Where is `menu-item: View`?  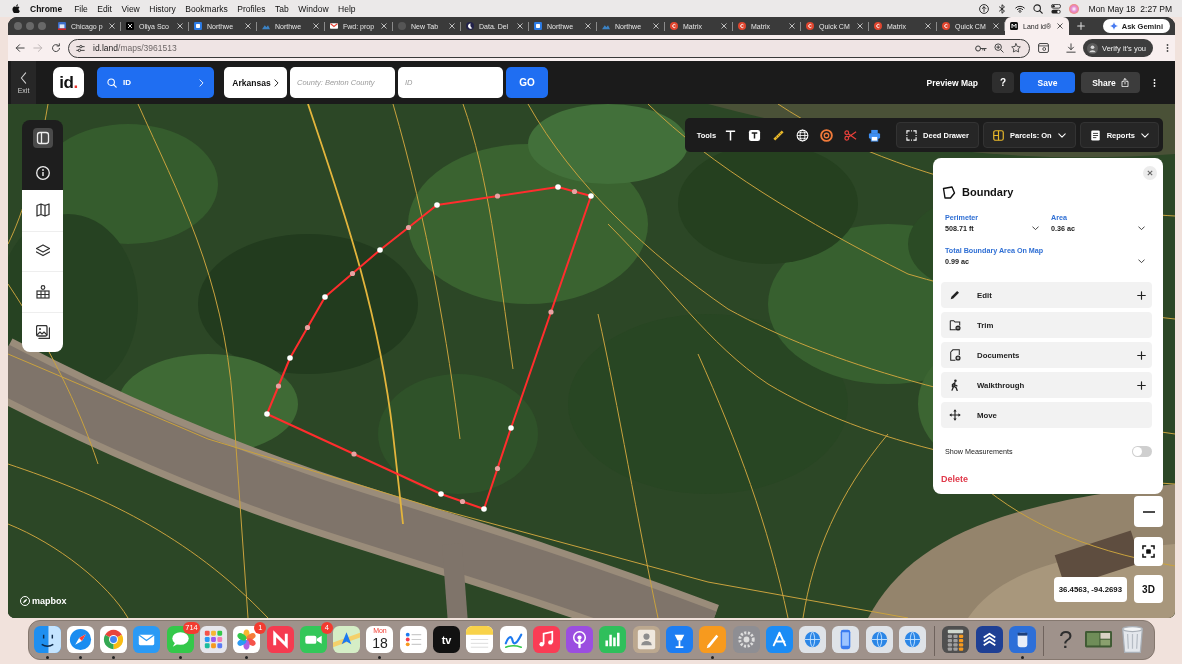 menu-item: View is located at coordinates (130, 8).